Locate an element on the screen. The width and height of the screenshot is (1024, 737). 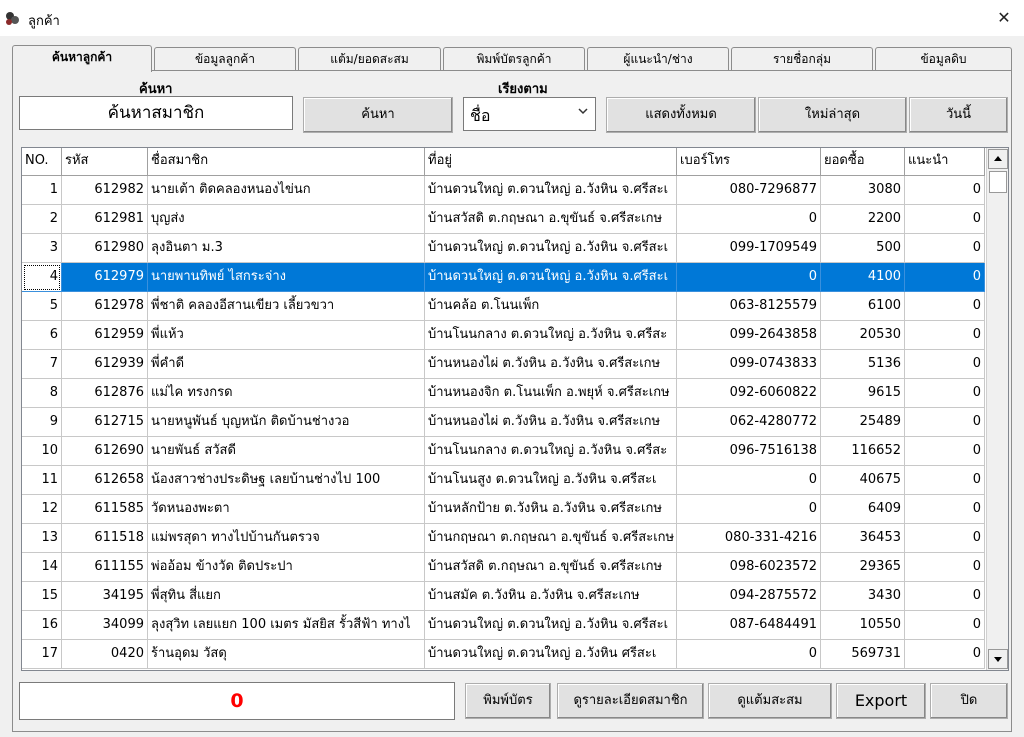
scroll-down-button is located at coordinates (998, 659).